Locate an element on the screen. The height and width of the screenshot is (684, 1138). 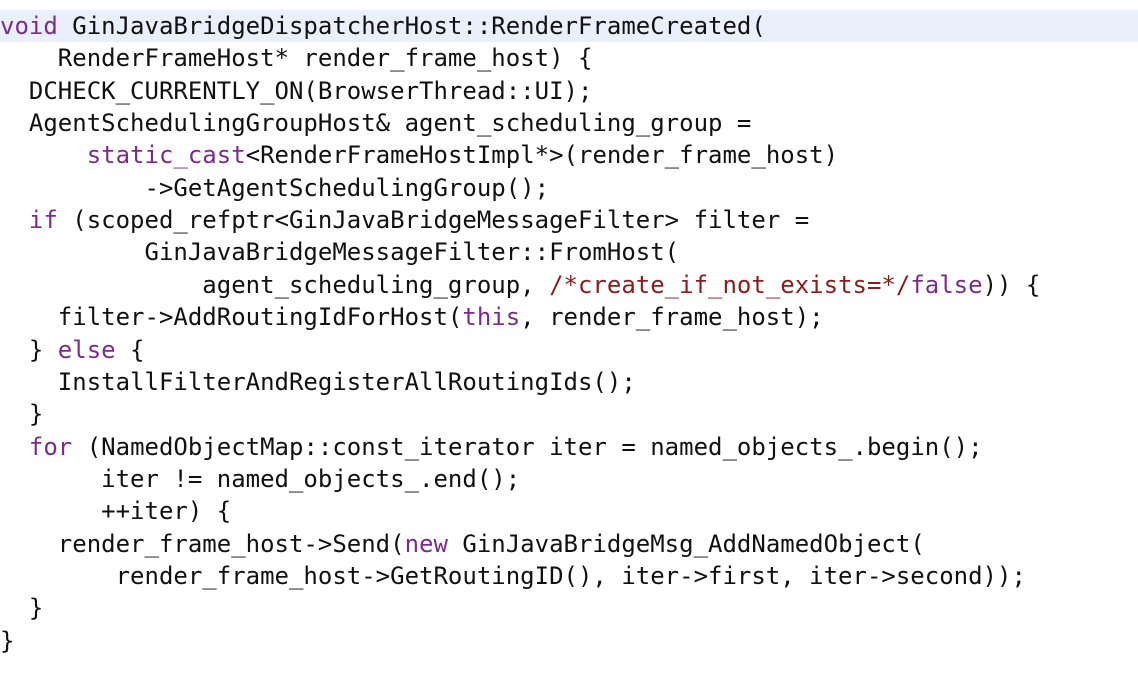
code-text: { is located at coordinates (130, 349).